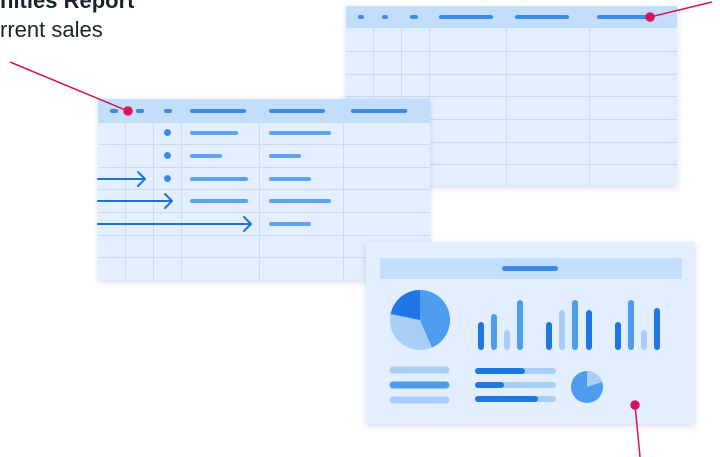 This screenshot has width=720, height=457. Describe the element at coordinates (587, 387) in the screenshot. I see `small-pie-chart` at that location.